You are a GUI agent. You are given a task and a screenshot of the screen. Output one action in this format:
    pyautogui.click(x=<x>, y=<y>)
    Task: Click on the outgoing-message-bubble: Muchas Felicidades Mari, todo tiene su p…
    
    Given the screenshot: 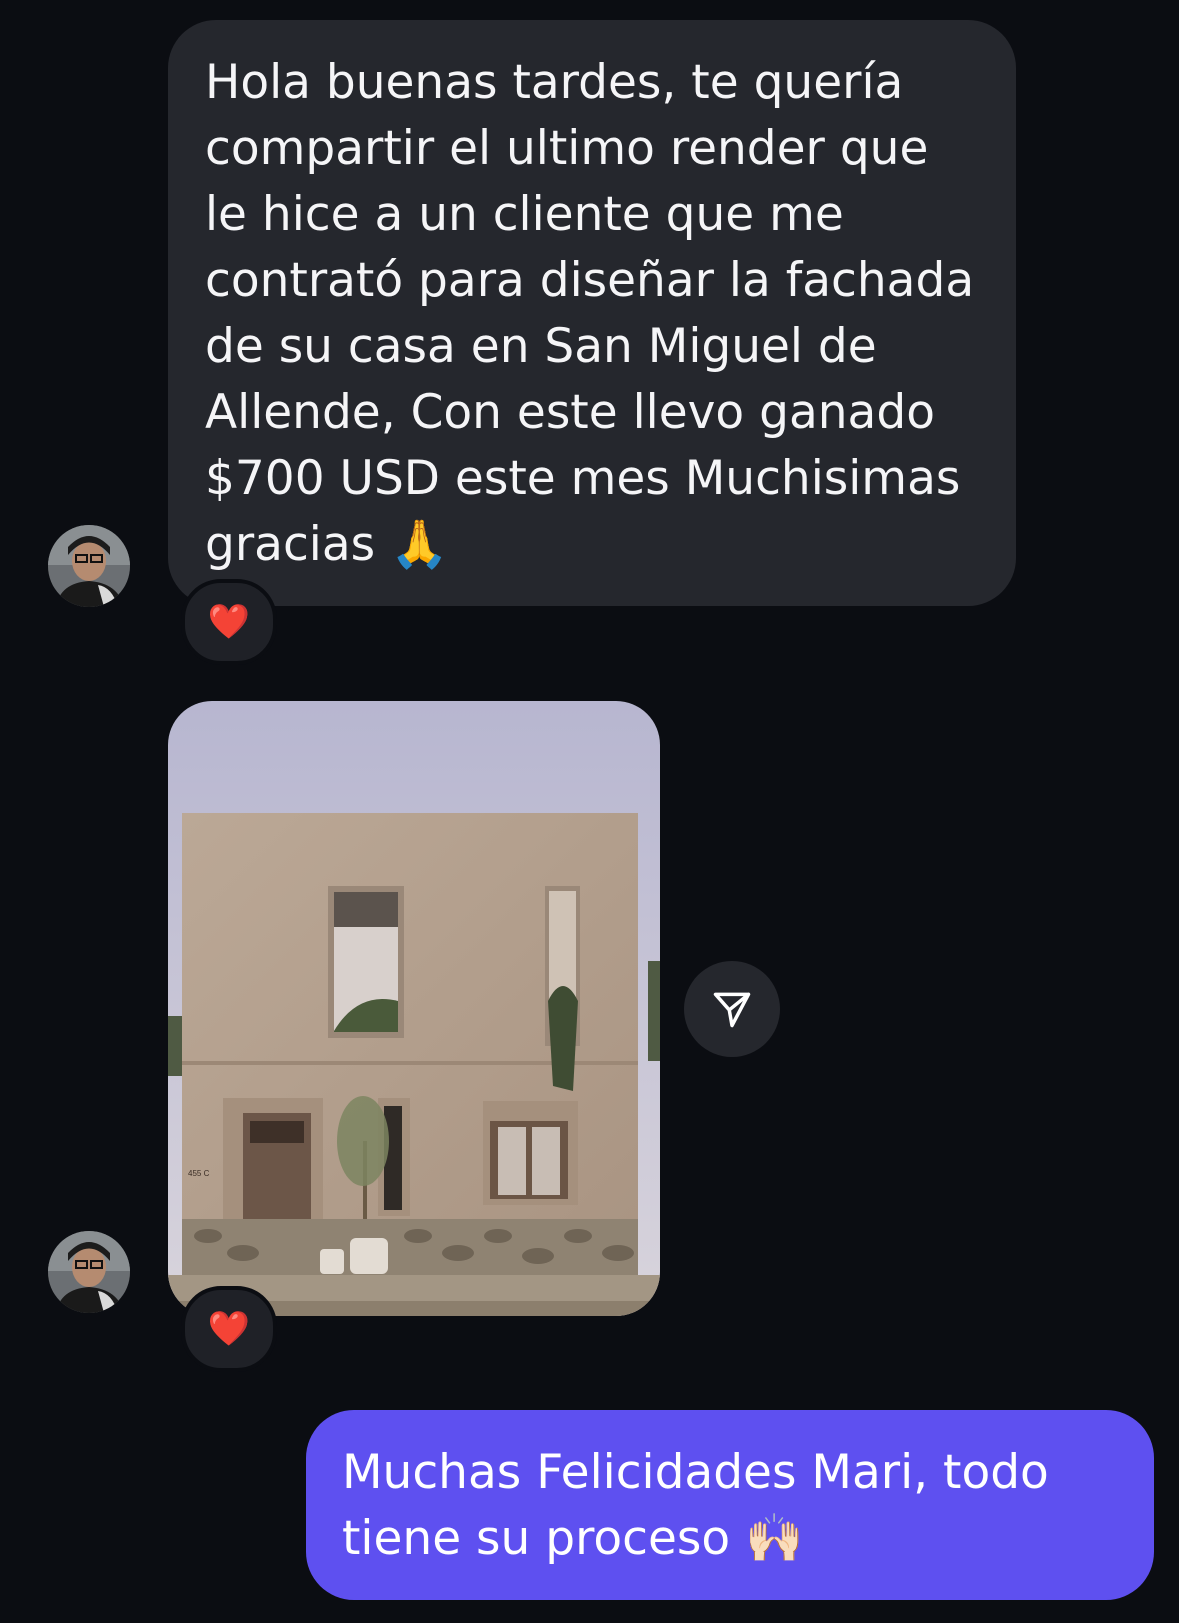 What is the action you would take?
    pyautogui.click(x=730, y=1505)
    